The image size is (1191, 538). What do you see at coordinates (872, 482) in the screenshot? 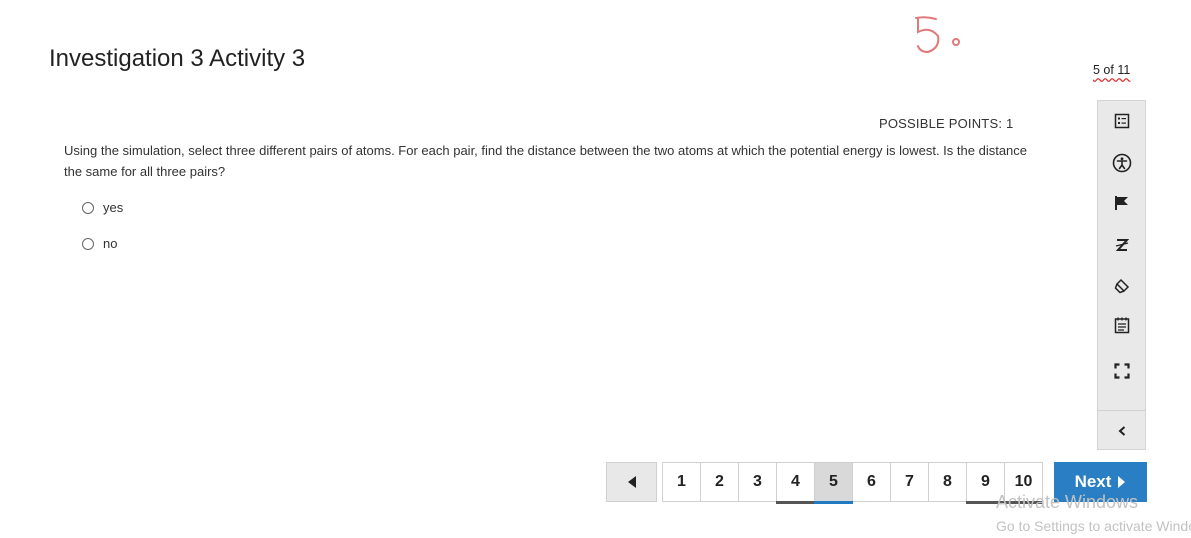
I see `page-button-6: 6` at bounding box center [872, 482].